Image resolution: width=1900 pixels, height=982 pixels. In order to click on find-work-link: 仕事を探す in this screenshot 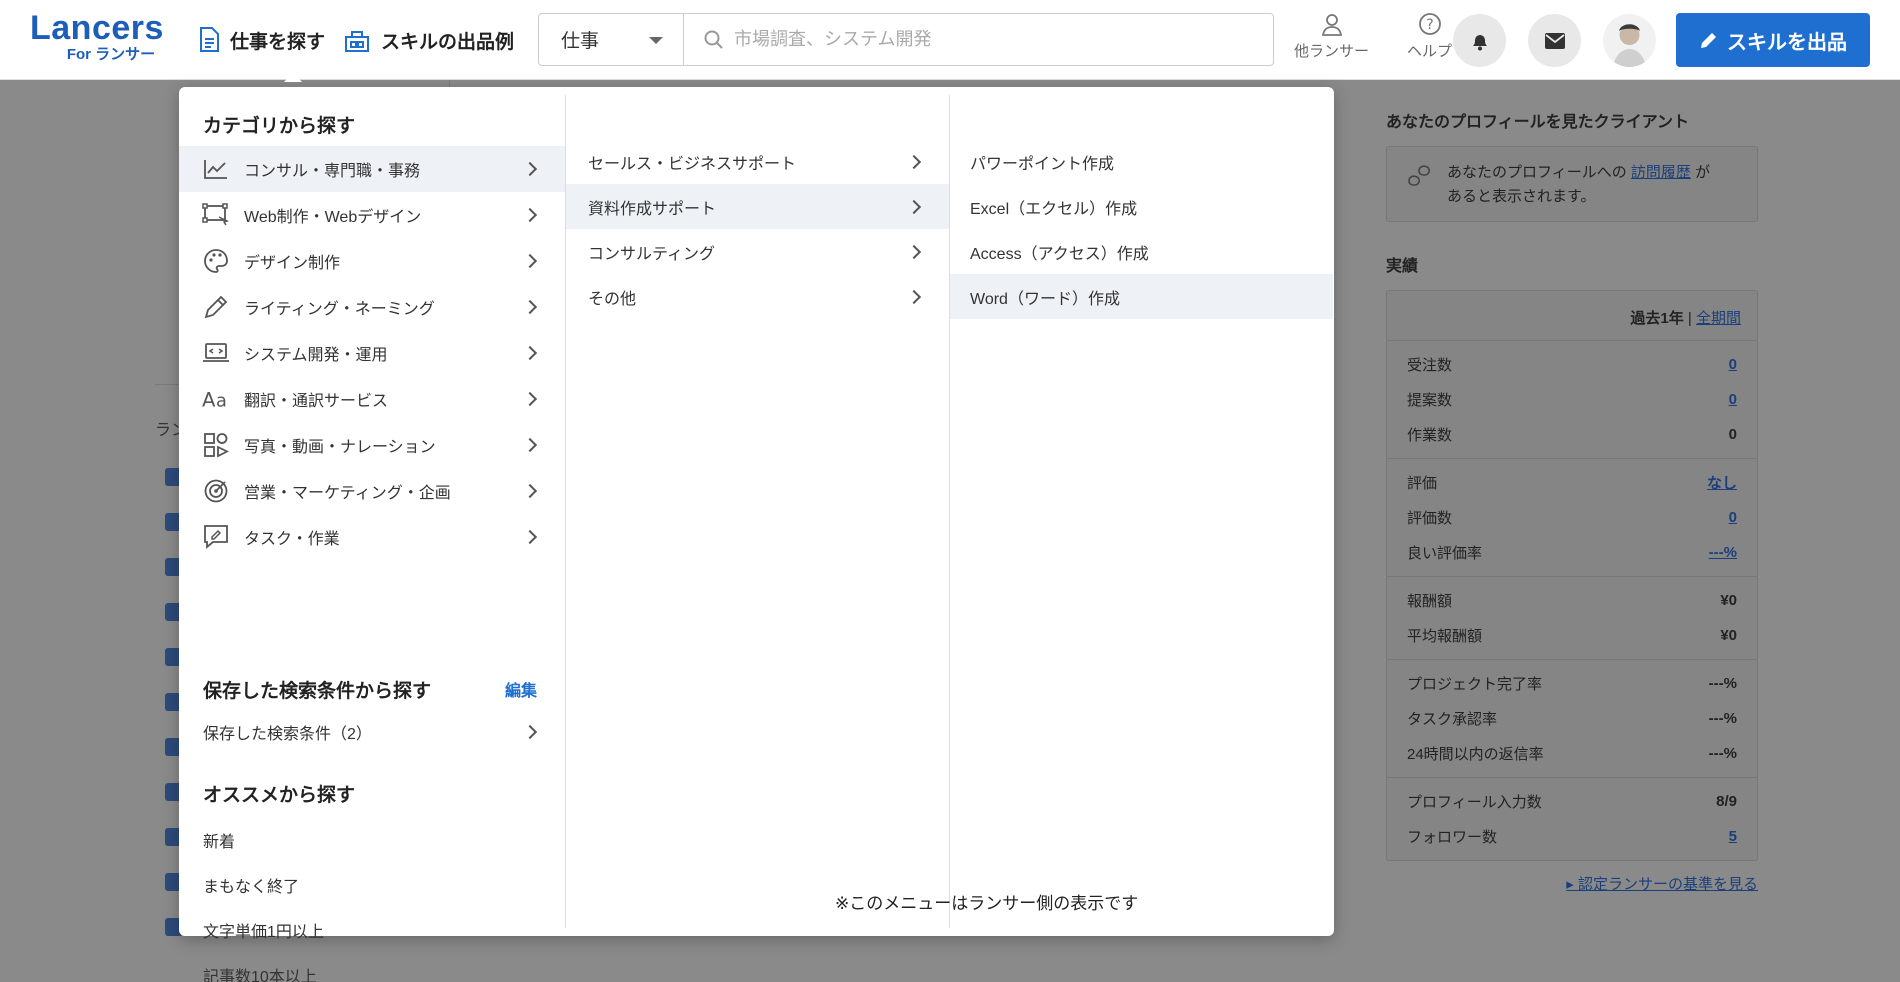, I will do `click(261, 40)`.